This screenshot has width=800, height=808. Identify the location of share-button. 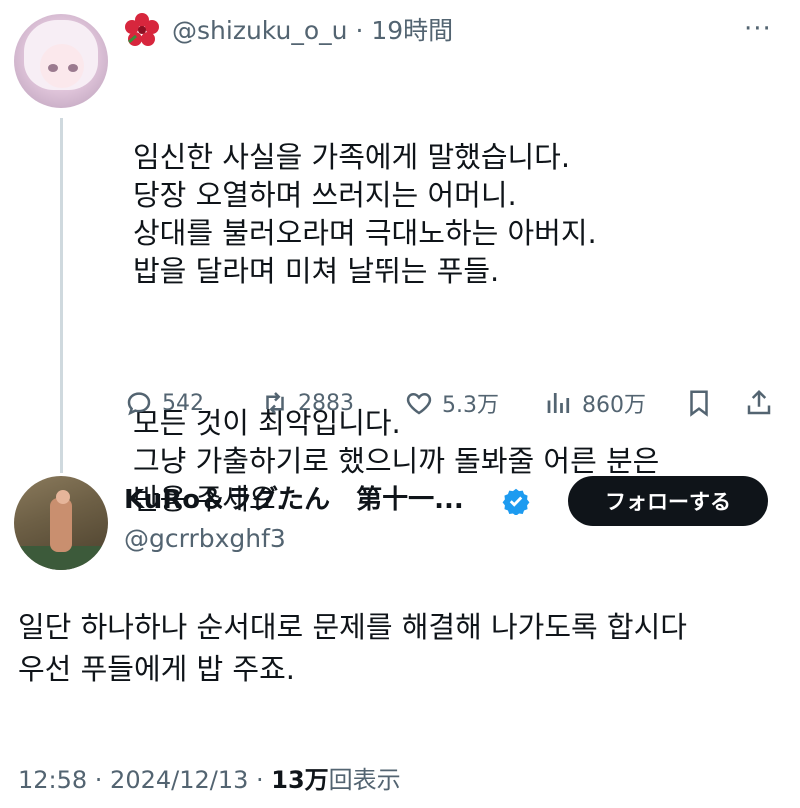
(759, 403).